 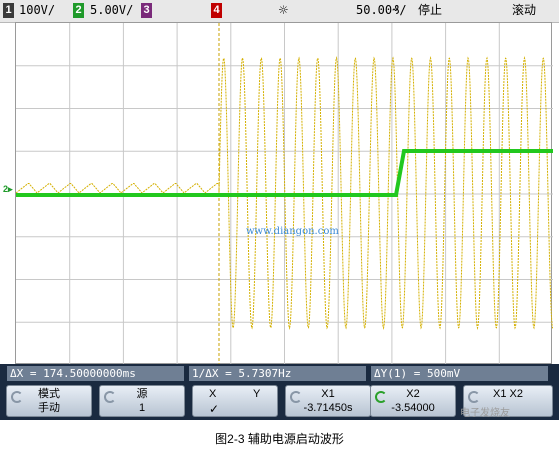 I want to click on channel-2-ground-marker: 2▸, so click(x=8, y=189).